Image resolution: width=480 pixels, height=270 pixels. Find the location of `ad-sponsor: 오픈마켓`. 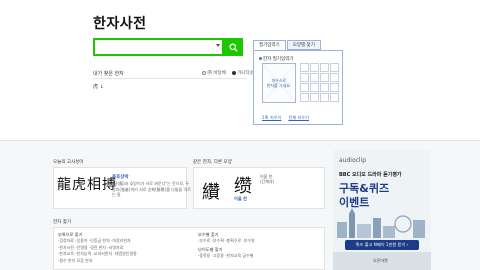

ad-sponsor: 오픈마켓 is located at coordinates (380, 260).